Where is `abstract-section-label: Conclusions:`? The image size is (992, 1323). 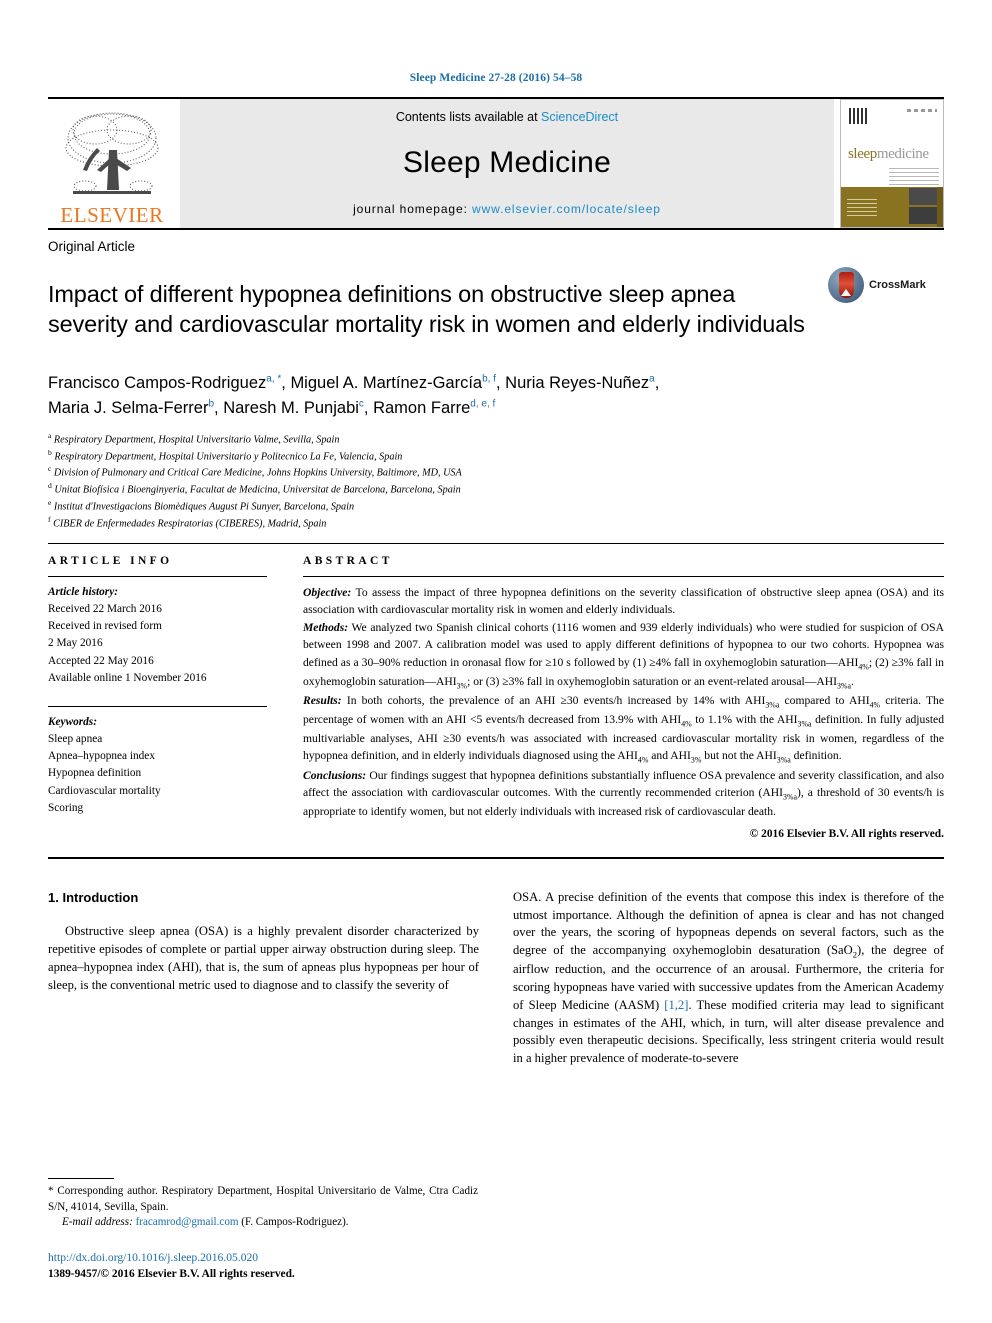
abstract-section-label: Conclusions: is located at coordinates (335, 775).